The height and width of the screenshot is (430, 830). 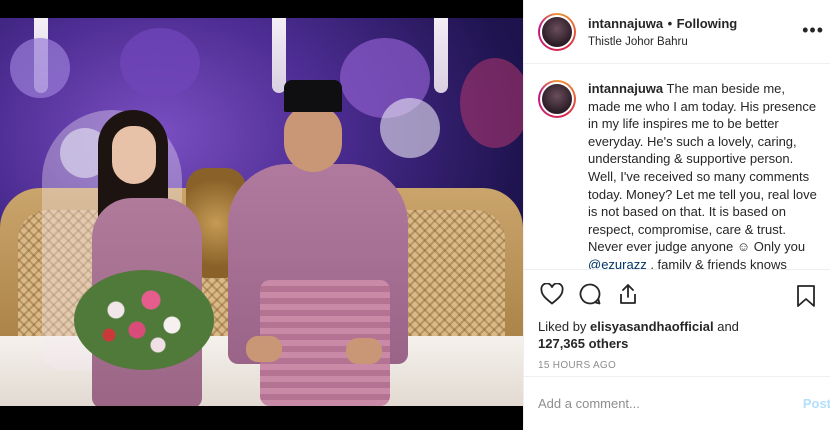 What do you see at coordinates (816, 403) in the screenshot?
I see `post-comment-button: Post` at bounding box center [816, 403].